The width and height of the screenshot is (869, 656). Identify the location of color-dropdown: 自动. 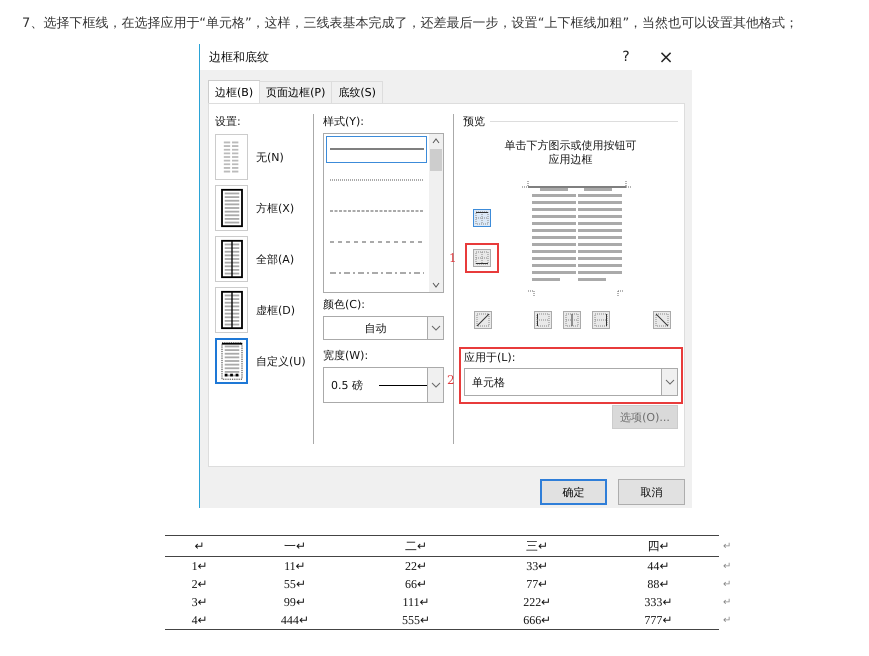
(383, 328).